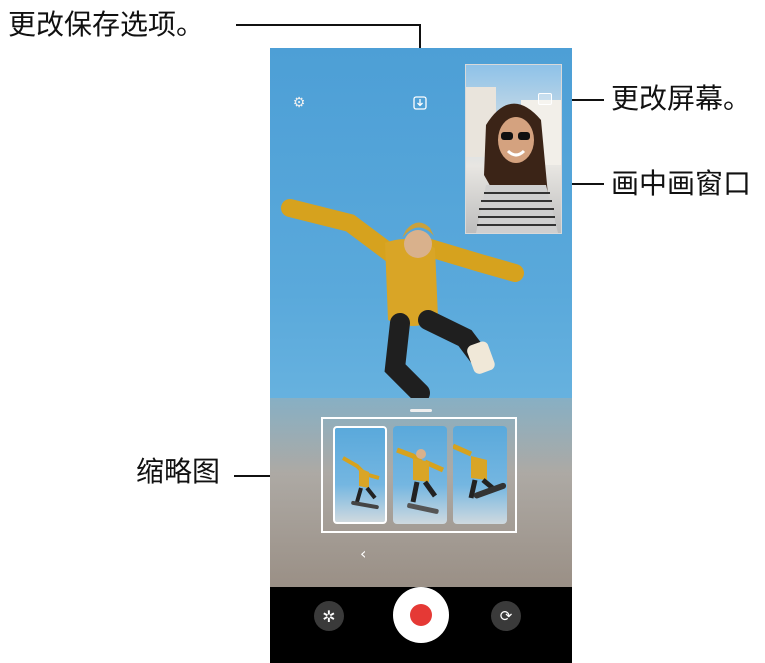  Describe the element at coordinates (328, 25) in the screenshot. I see `callout-line-save-options` at that location.